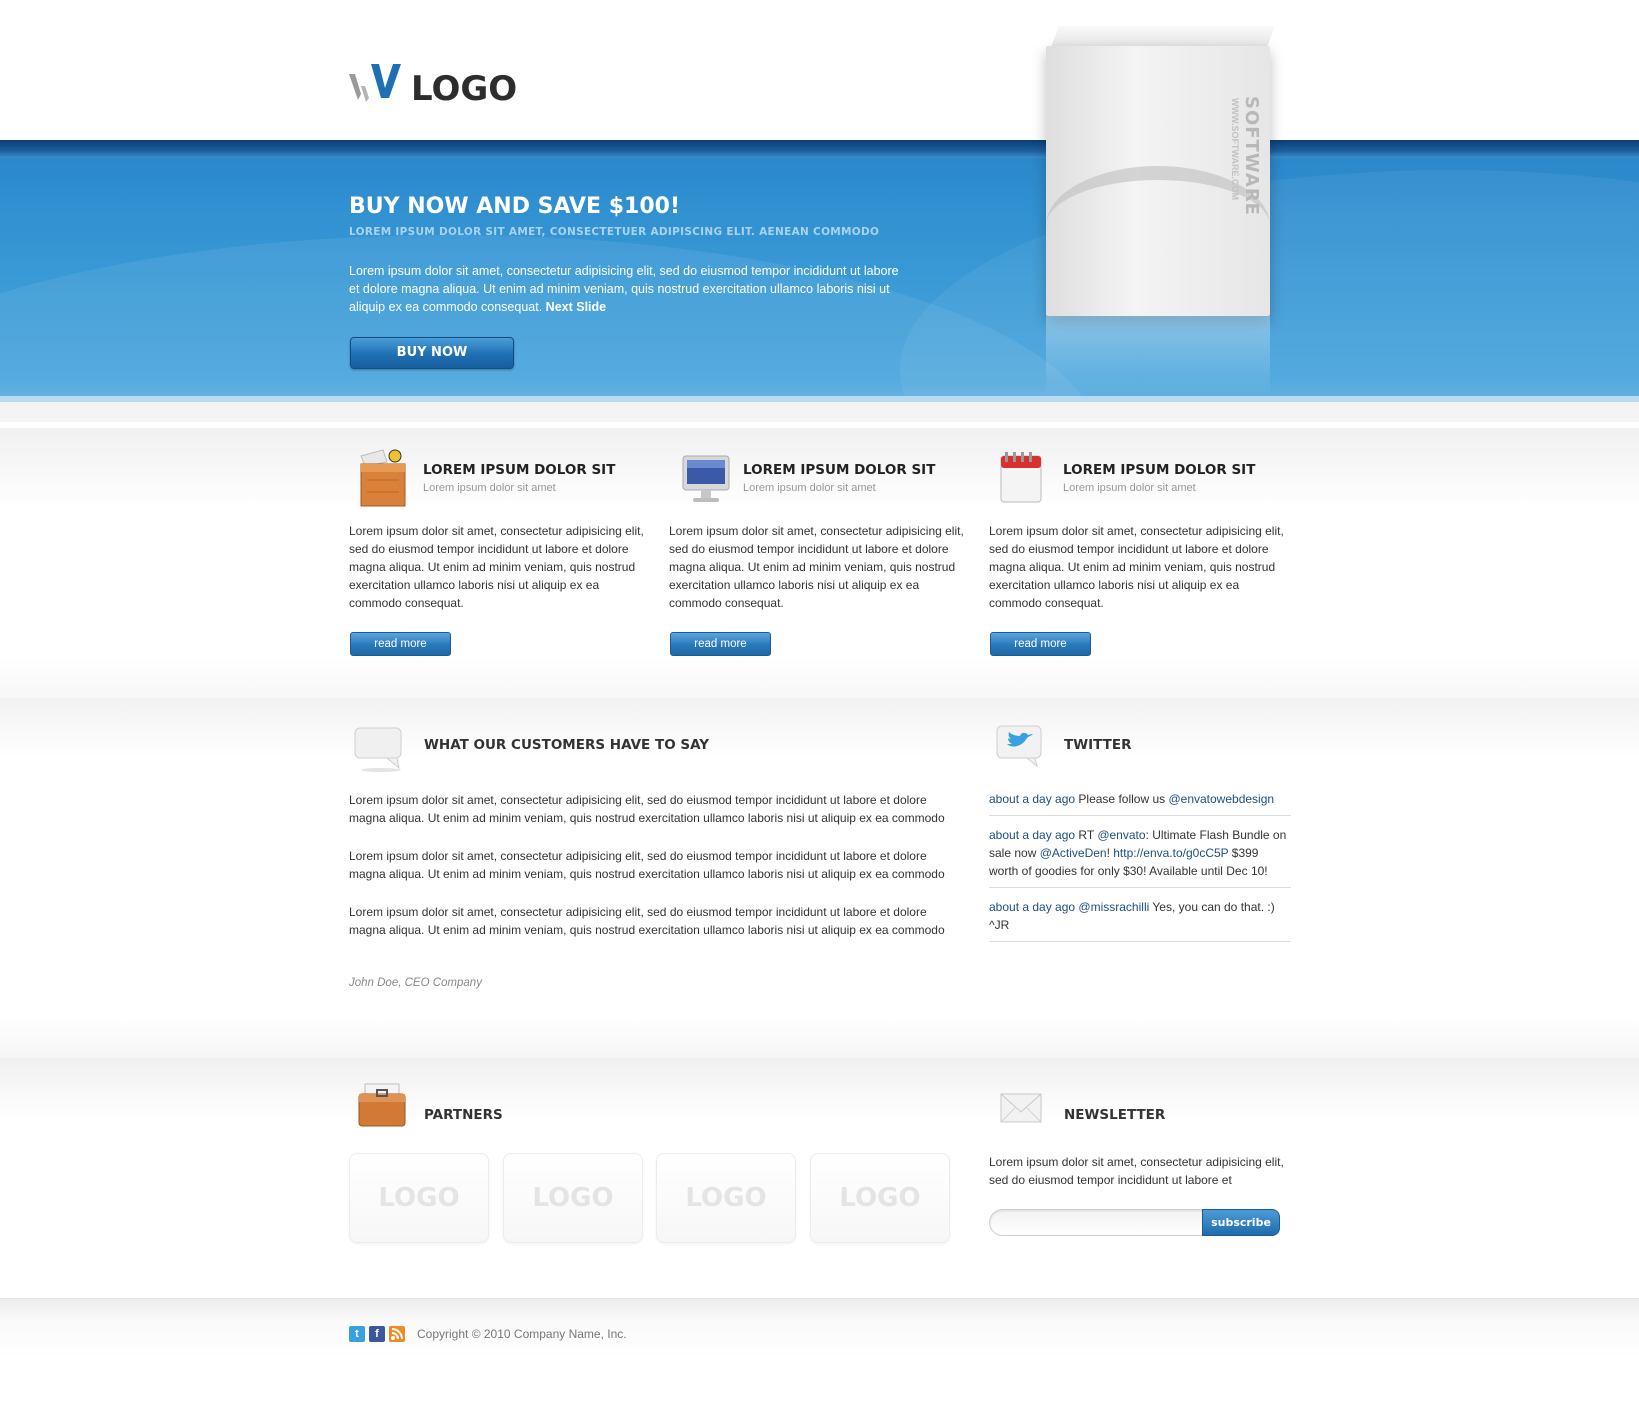 The height and width of the screenshot is (1408, 1639). Describe the element at coordinates (377, 1334) in the screenshot. I see `facebook-icon: f` at that location.